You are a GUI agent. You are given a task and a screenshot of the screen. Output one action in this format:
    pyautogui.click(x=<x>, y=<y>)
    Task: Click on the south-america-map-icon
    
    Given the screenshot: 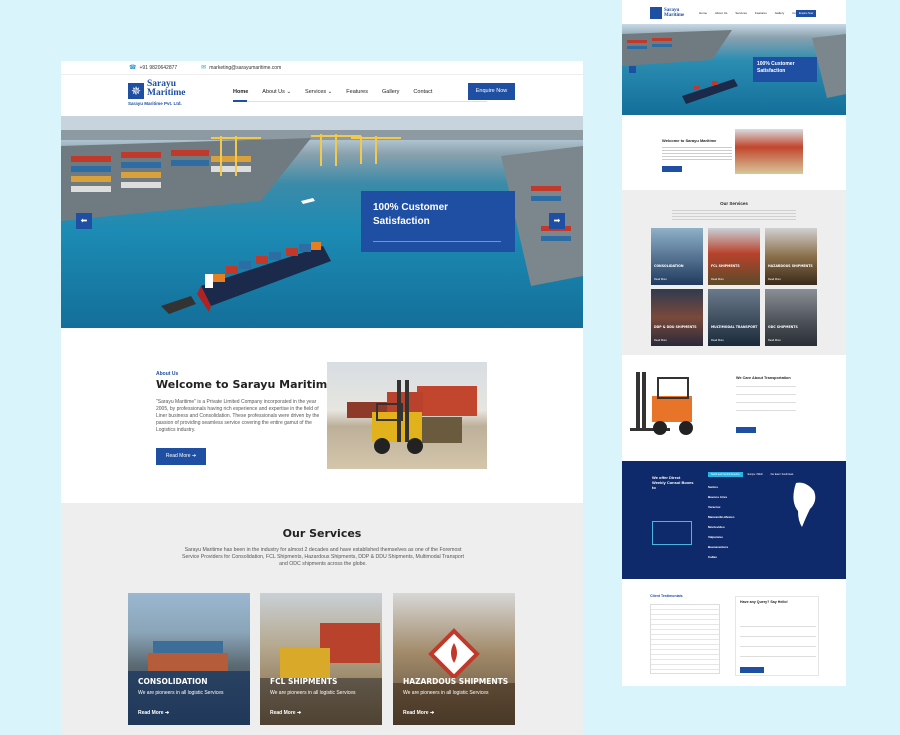 What is the action you would take?
    pyautogui.click(x=804, y=504)
    